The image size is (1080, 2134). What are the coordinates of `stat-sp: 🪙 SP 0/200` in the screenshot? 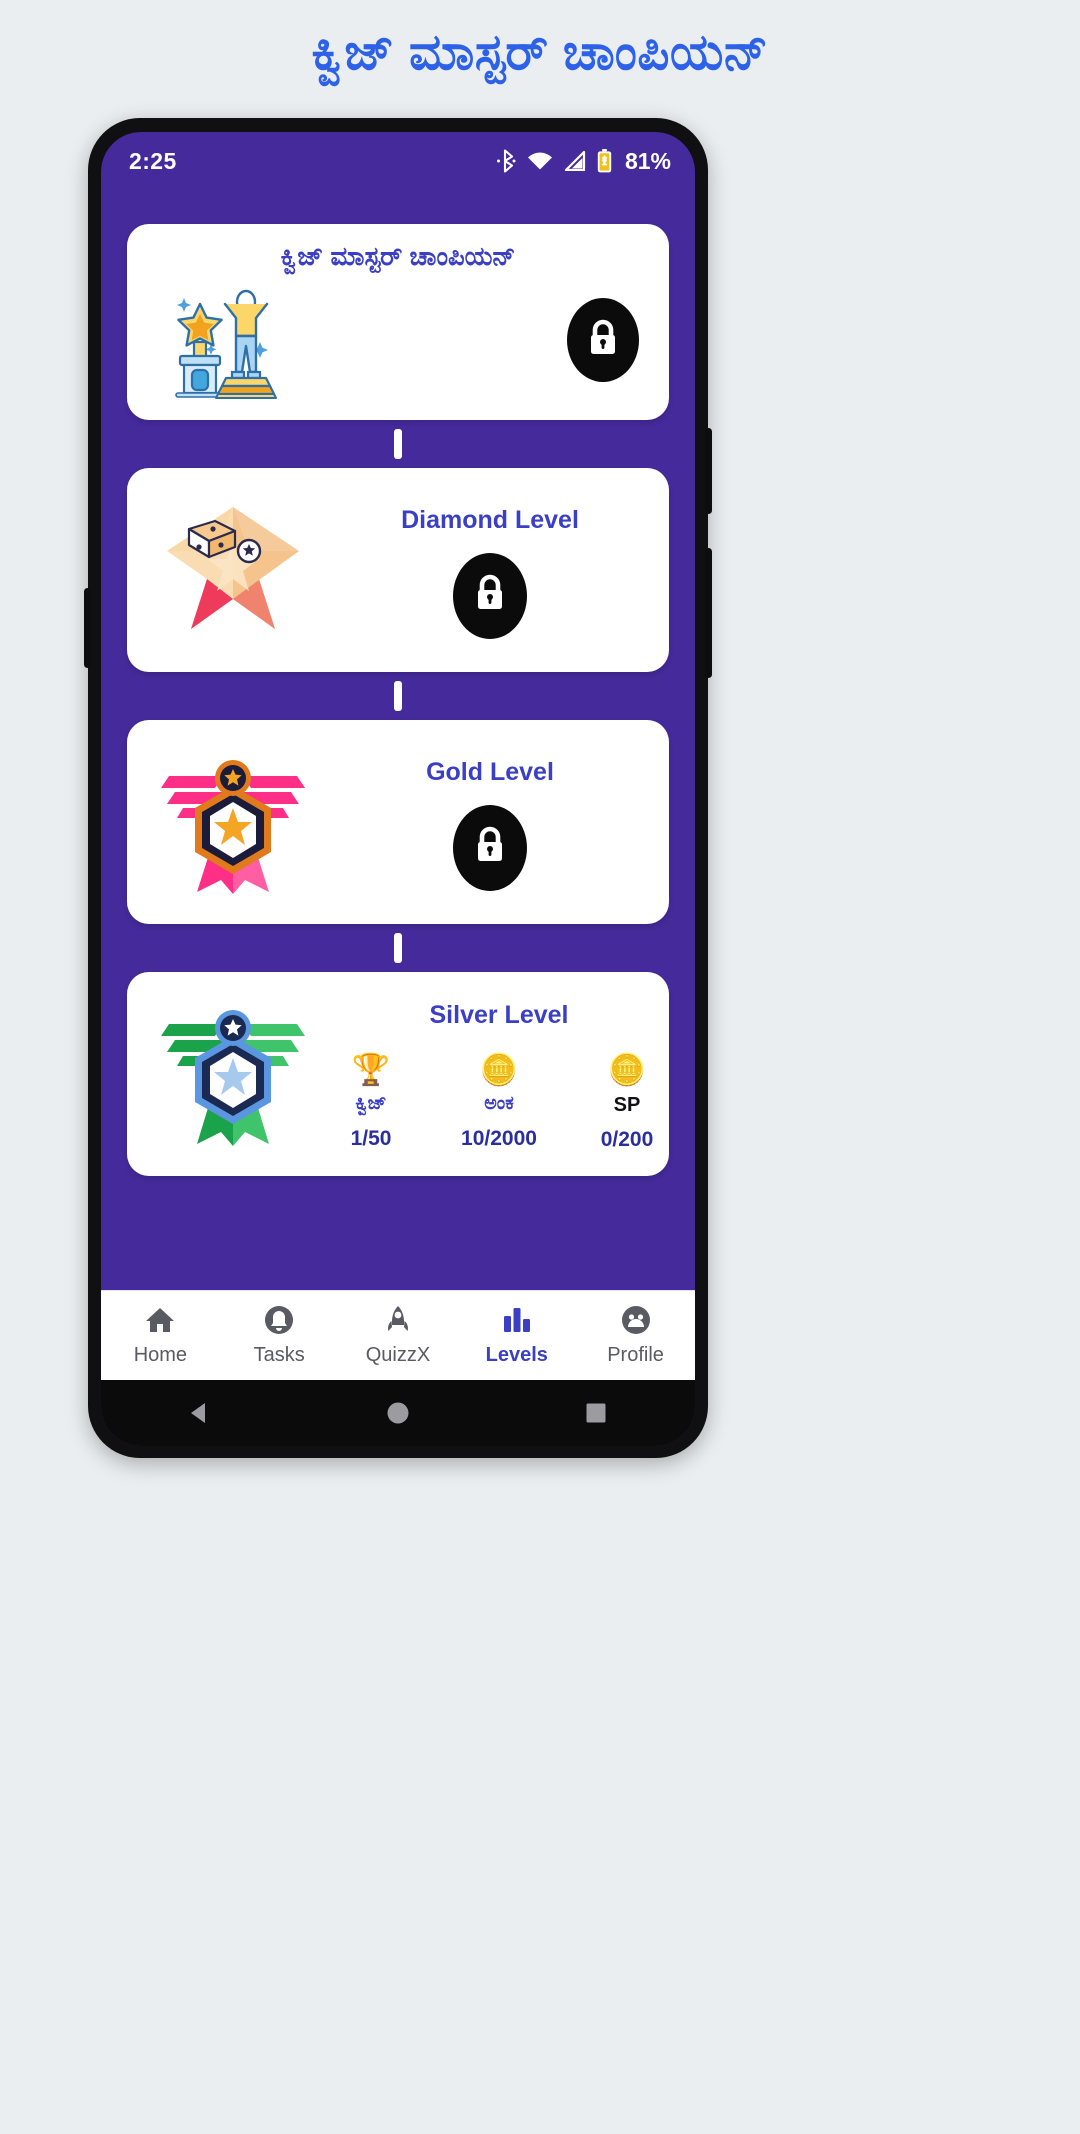 It's located at (627, 1101).